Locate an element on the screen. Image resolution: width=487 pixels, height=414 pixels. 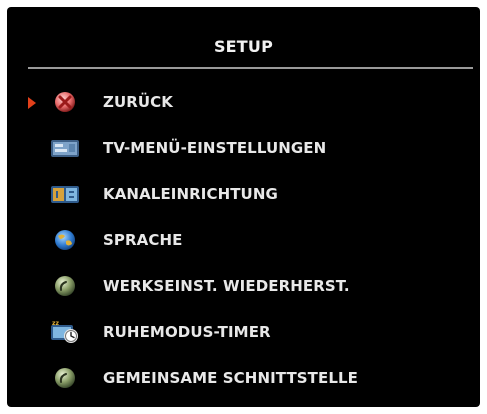
menu-item-label: GEMEINSAME SCHNITTSTELLE is located at coordinates (231, 378).